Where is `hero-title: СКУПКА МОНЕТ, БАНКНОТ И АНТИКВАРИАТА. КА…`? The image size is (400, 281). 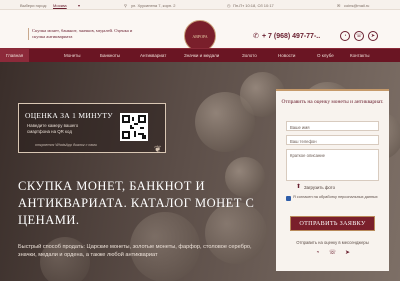
hero-title: СКУПКА МОНЕТ, БАНКНОТ И АНТИКВАРИАТА. КА… is located at coordinates (136, 203).